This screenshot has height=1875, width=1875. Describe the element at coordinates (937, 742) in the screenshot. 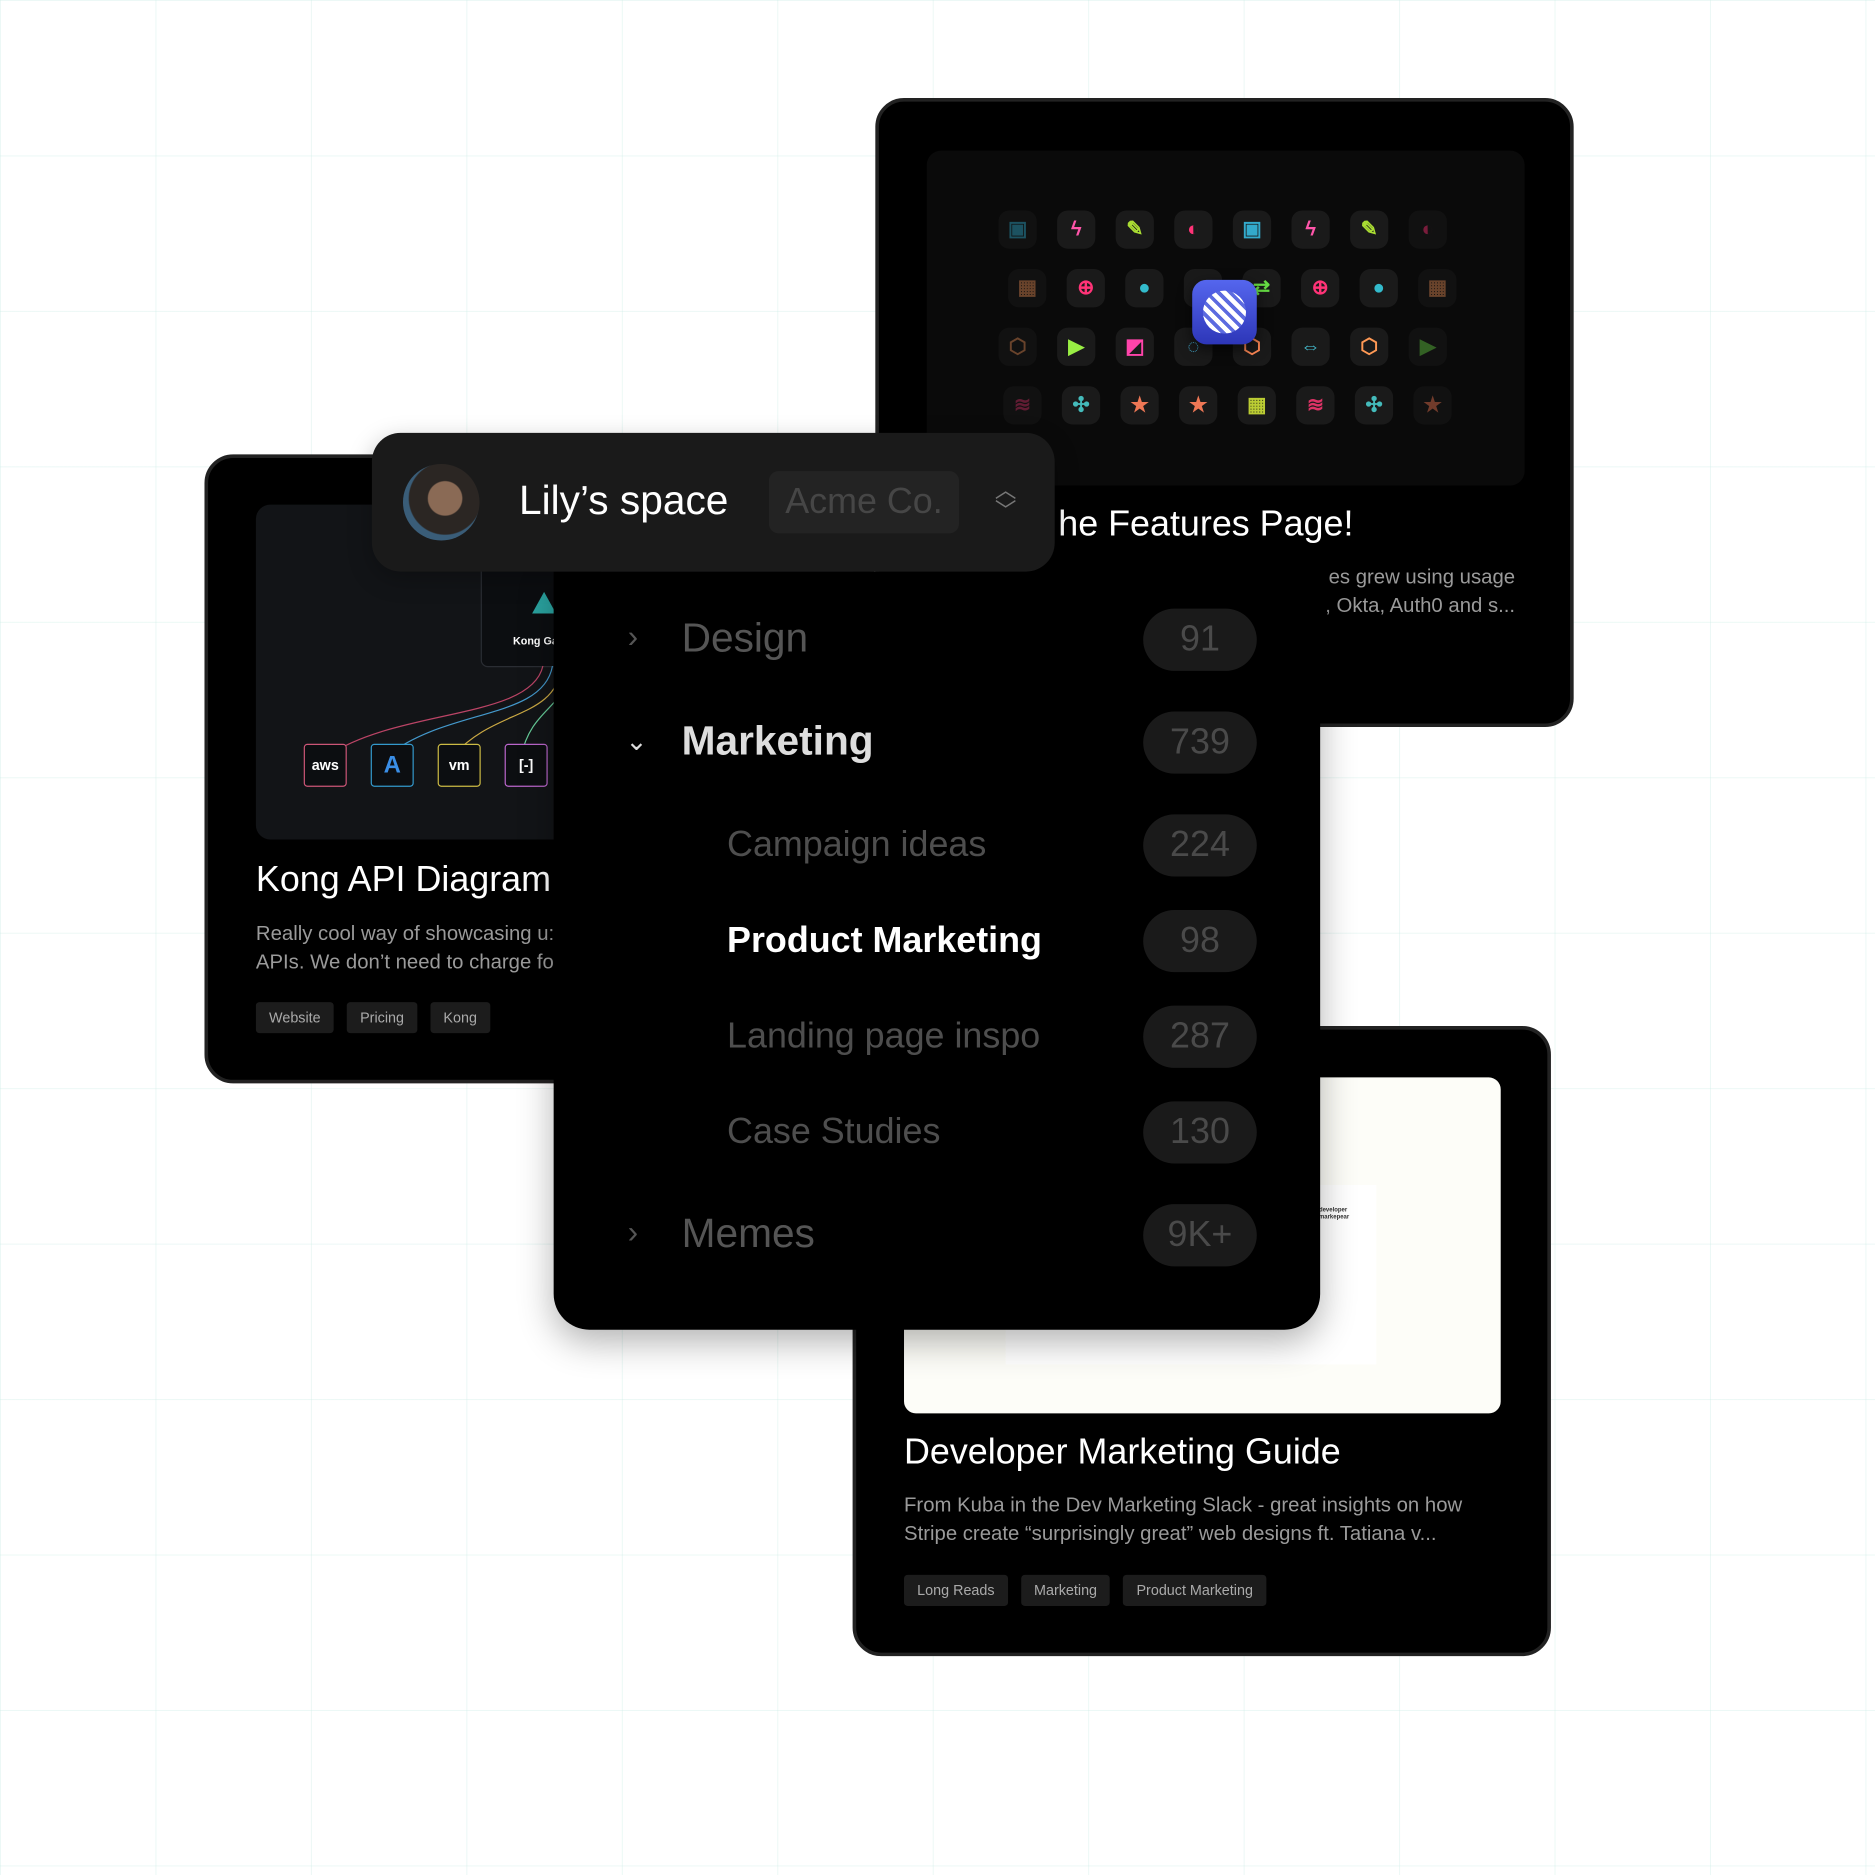

I see `menu-item-marketing: ⌄ Marketing 739` at that location.